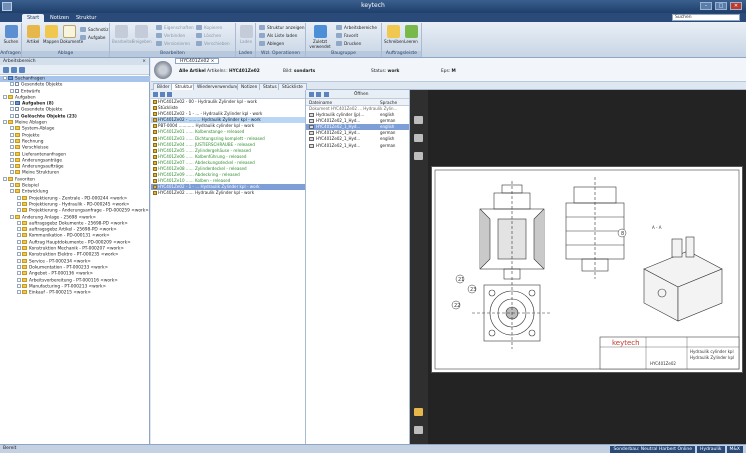 Image resolution: width=746 pixels, height=453 pixels. I want to click on svg-text: Hydraulik cylinder kpl, so click(712, 351).